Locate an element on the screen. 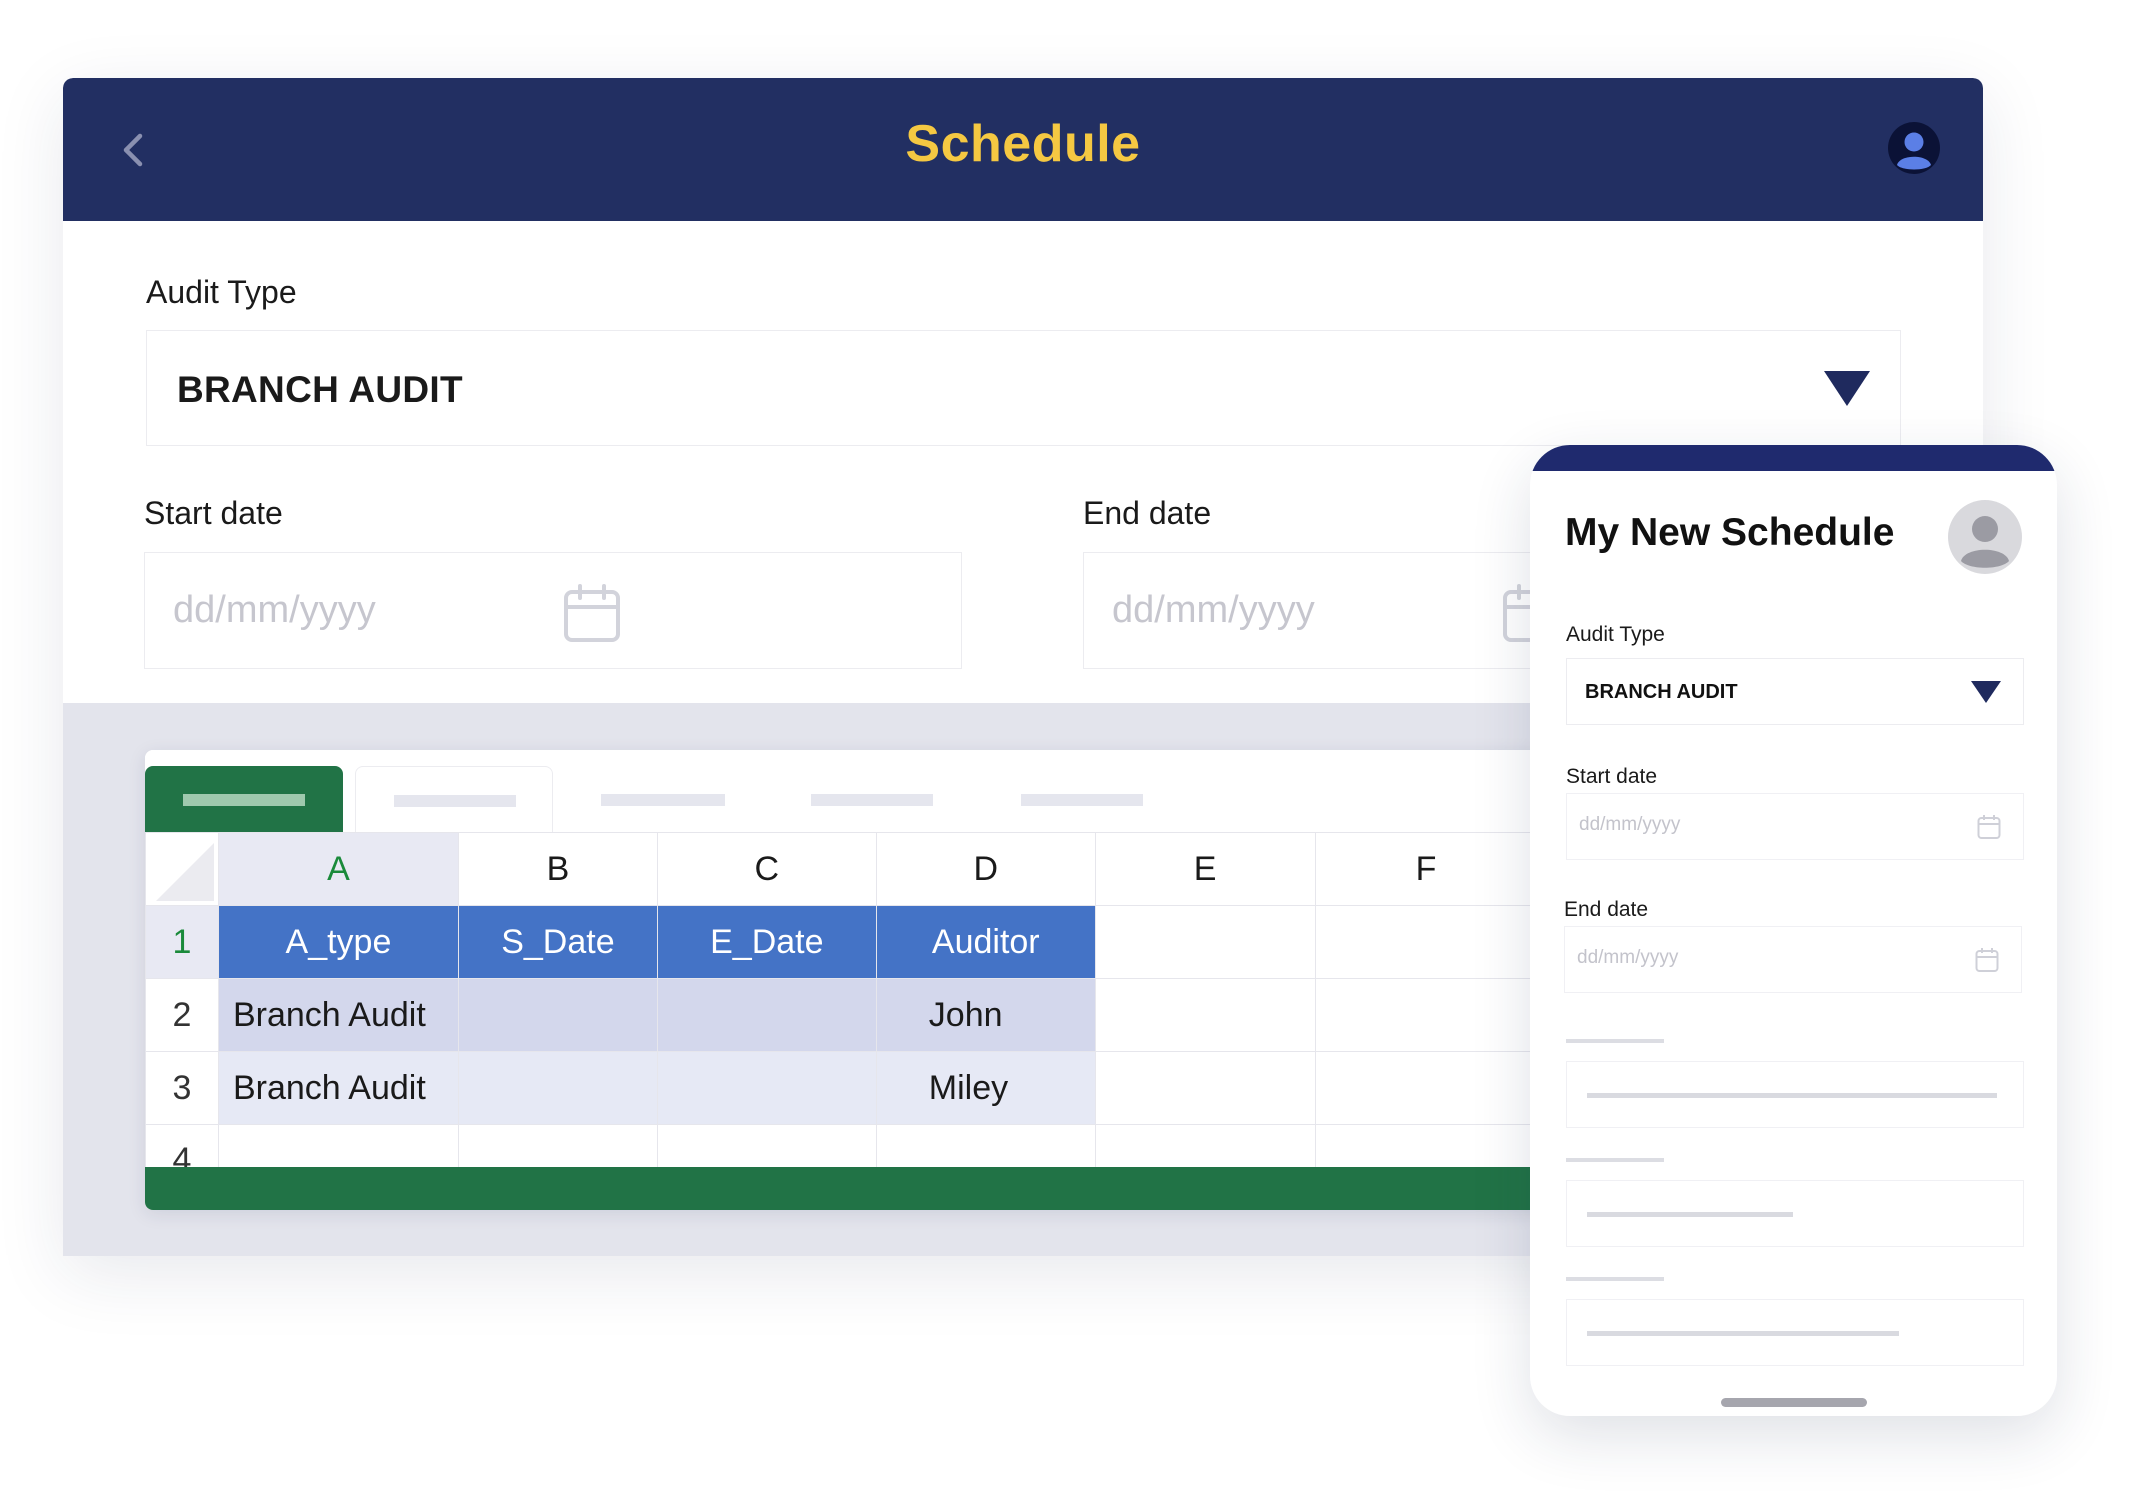 The image size is (2140, 1494). column-header: D is located at coordinates (985, 869).